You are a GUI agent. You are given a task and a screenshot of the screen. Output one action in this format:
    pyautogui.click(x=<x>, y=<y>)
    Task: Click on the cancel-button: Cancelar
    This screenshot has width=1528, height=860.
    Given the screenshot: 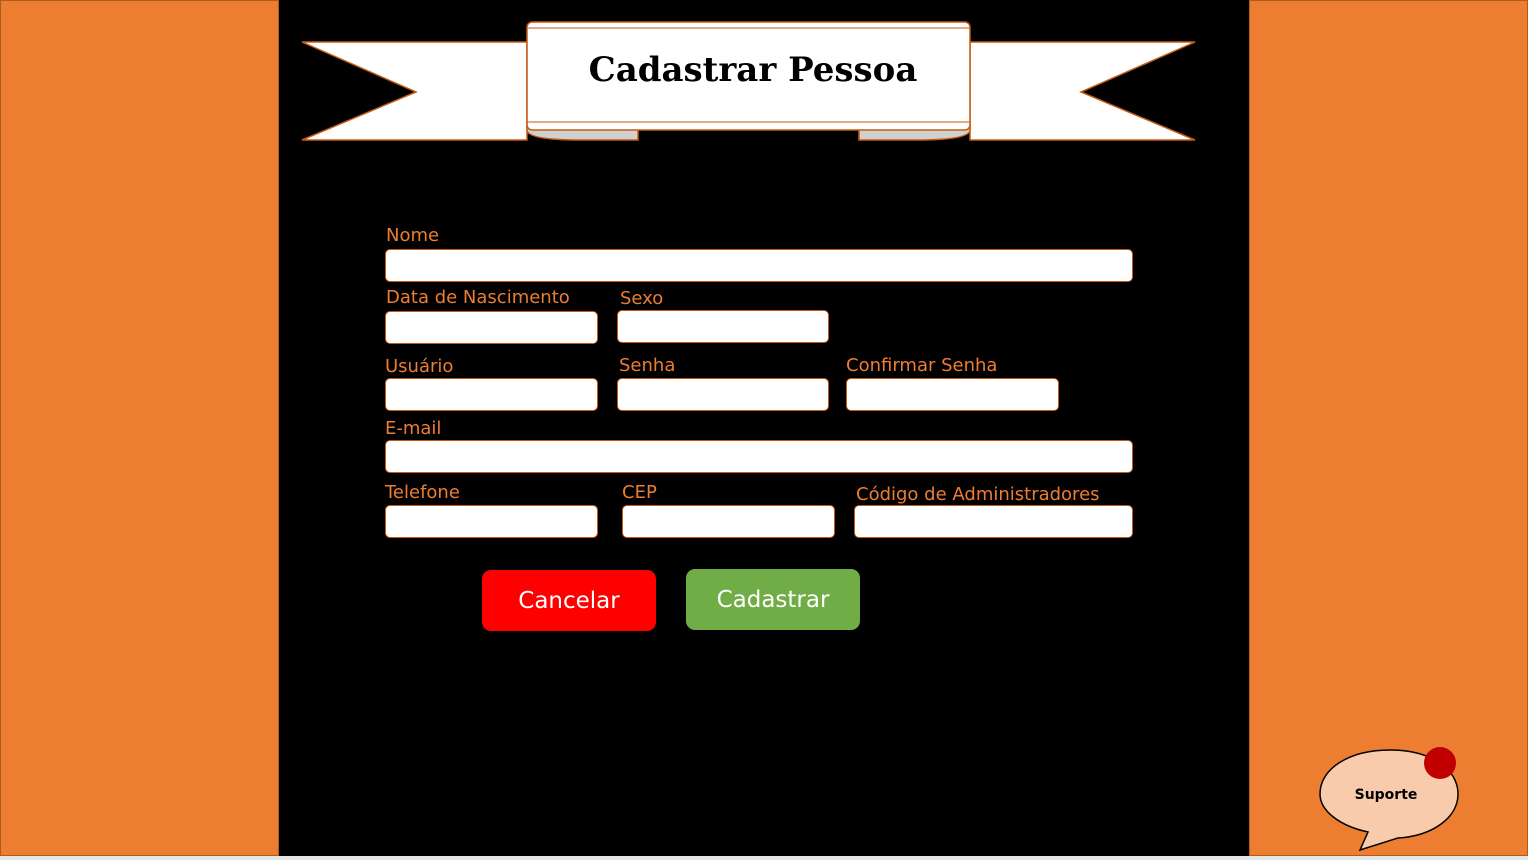 What is the action you would take?
    pyautogui.click(x=569, y=600)
    